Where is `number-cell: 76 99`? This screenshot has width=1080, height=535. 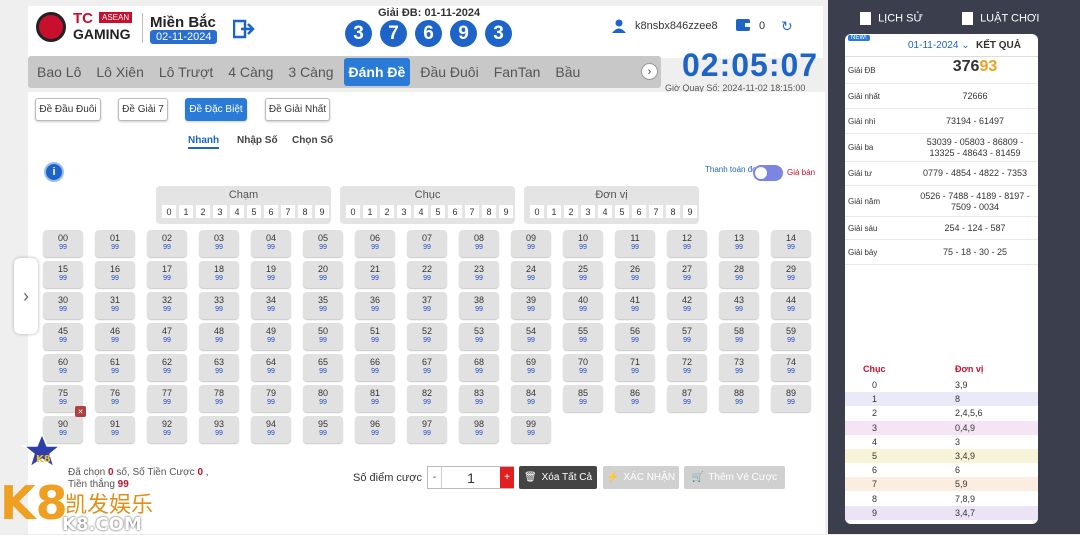
number-cell: 76 99 is located at coordinates (115, 398).